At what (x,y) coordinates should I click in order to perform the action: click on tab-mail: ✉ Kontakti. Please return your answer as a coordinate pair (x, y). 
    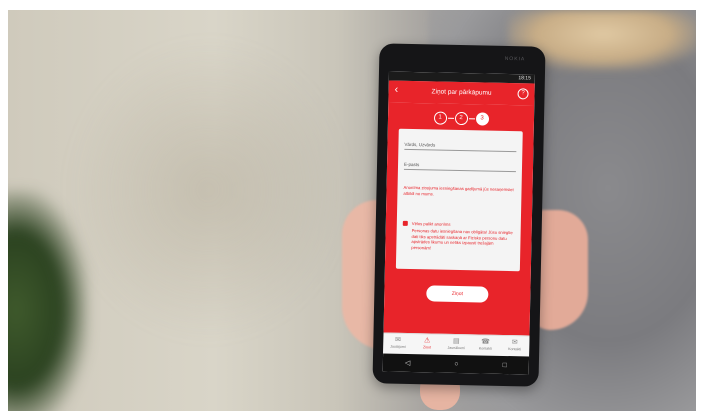
    Looking at the image, I should click on (515, 346).